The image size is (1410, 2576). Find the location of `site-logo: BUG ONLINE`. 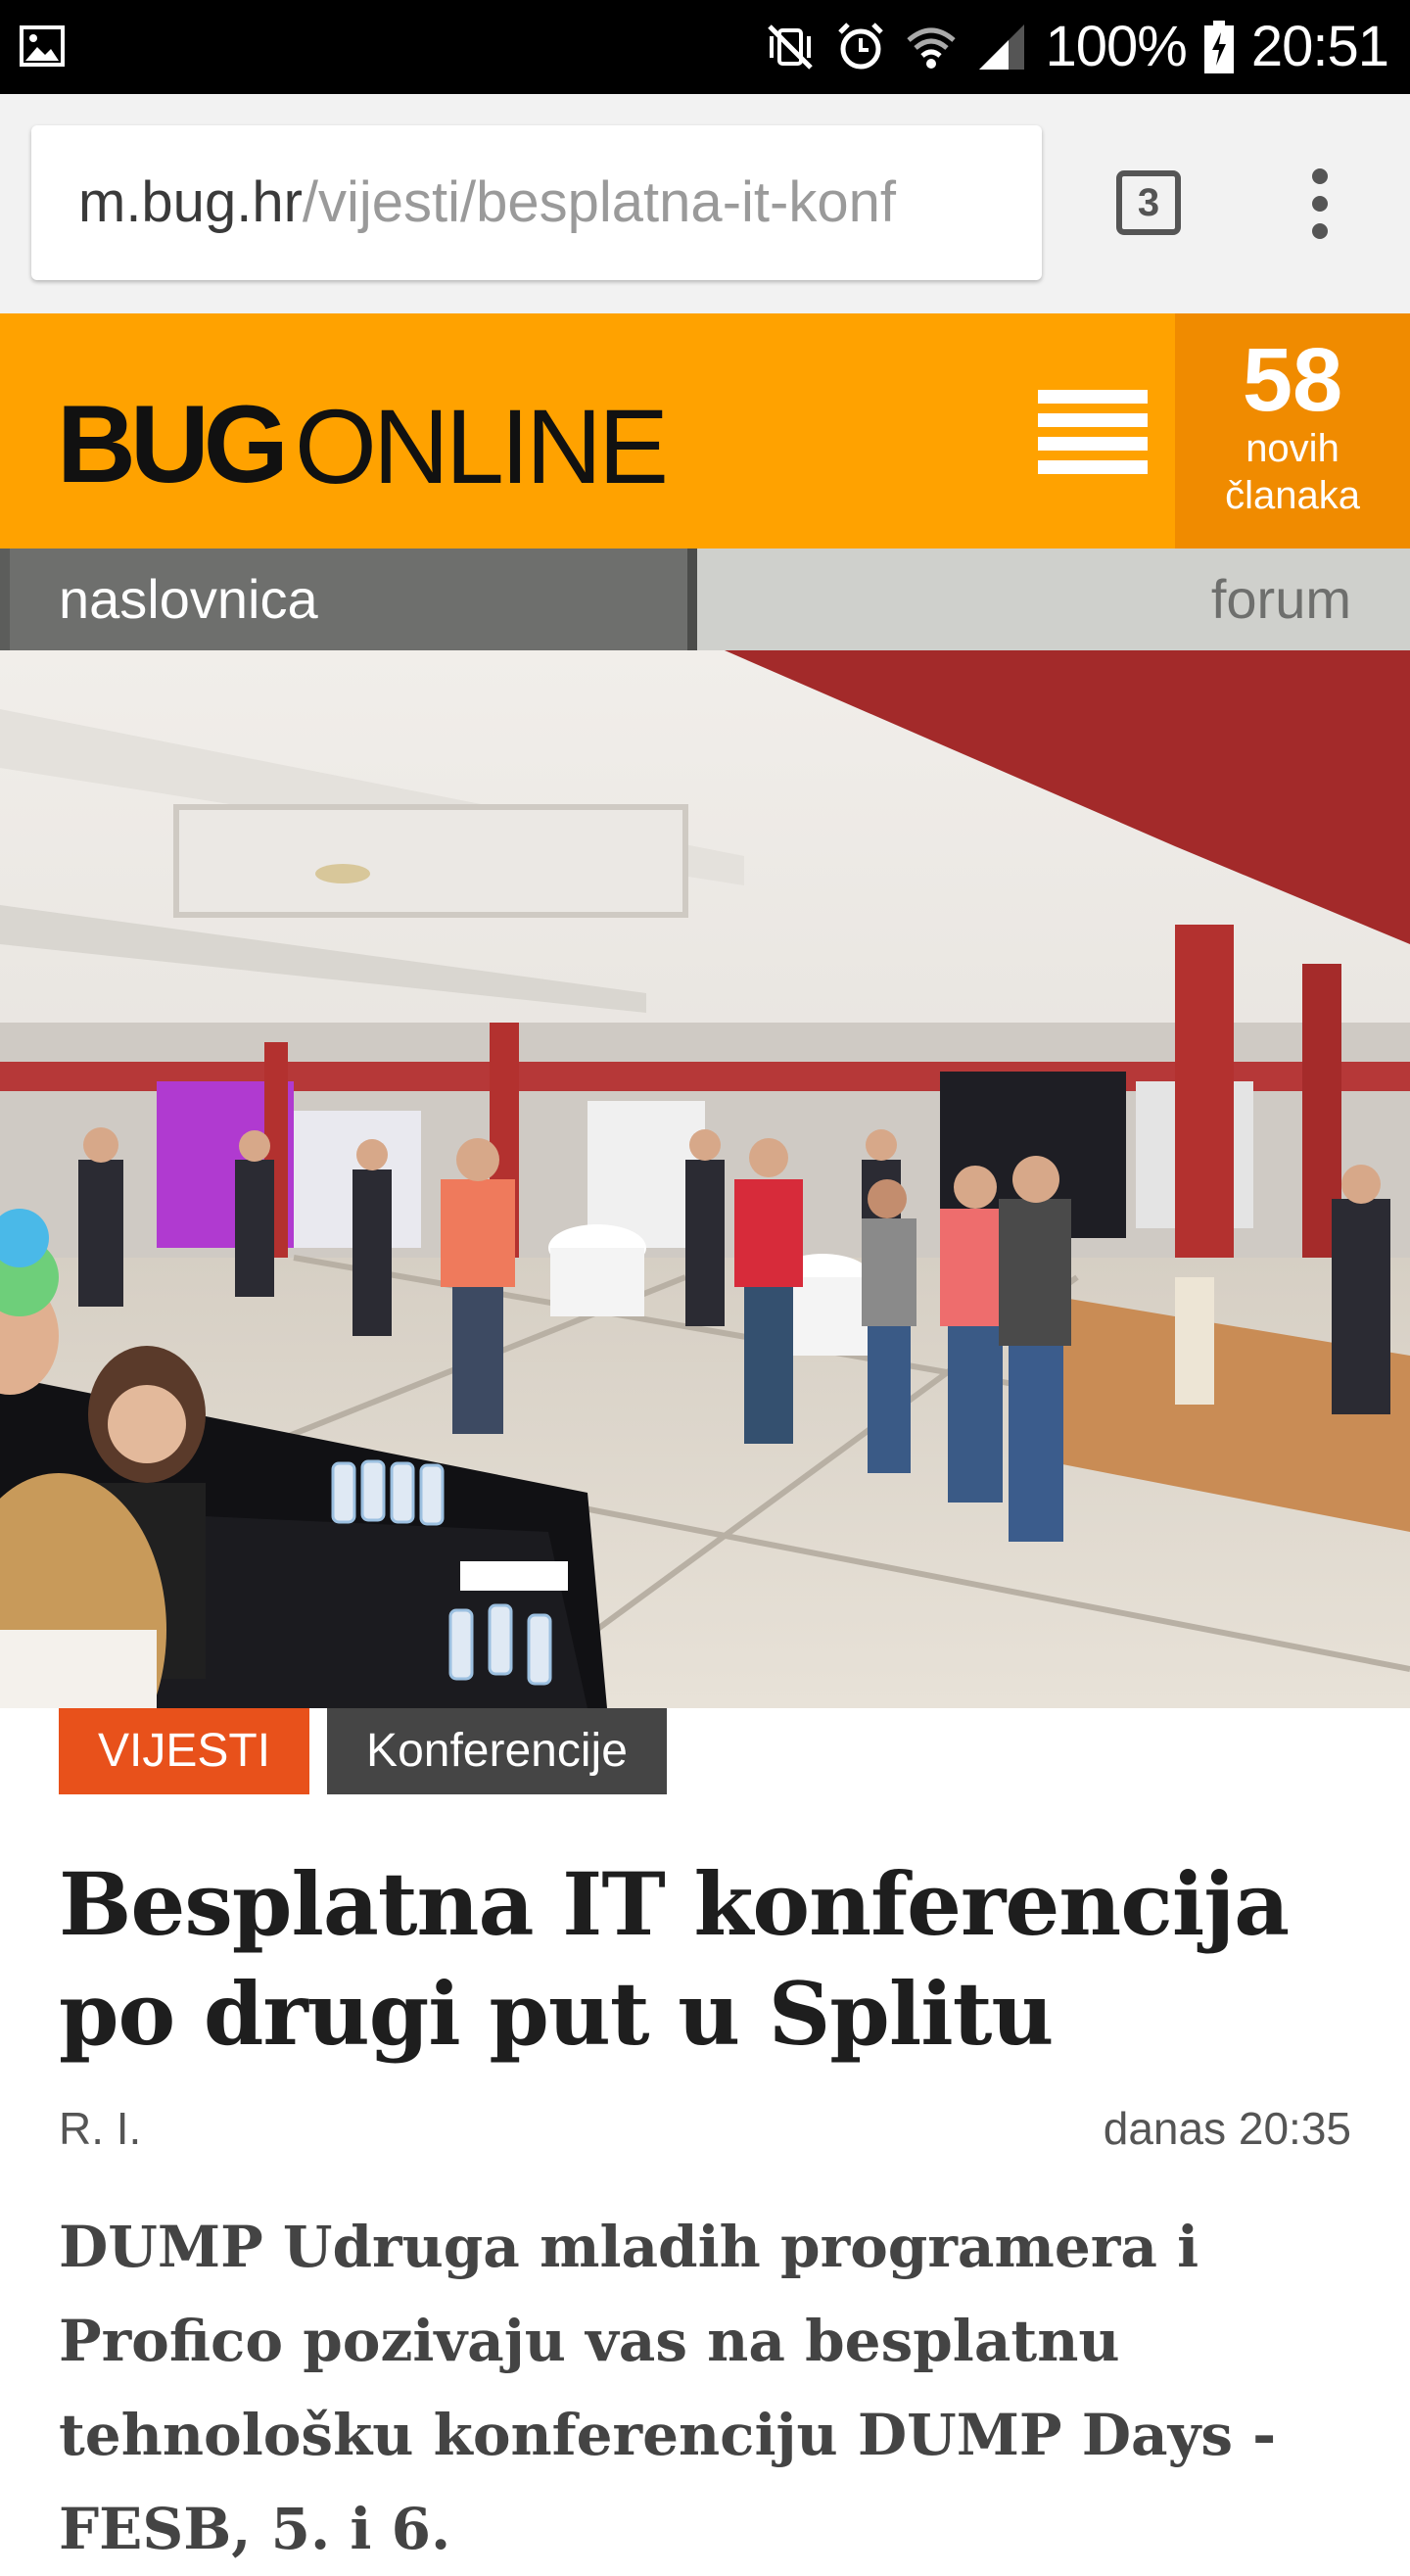

site-logo: BUG ONLINE is located at coordinates (363, 438).